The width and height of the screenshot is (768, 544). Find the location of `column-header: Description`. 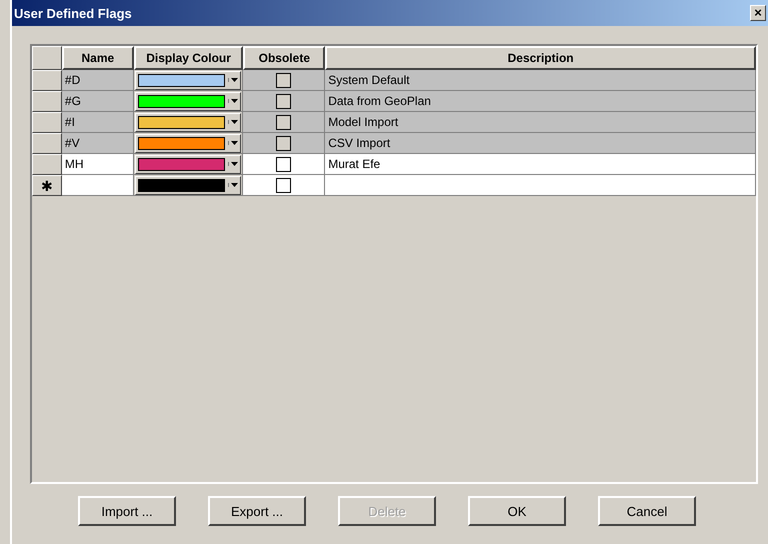

column-header: Description is located at coordinates (540, 58).